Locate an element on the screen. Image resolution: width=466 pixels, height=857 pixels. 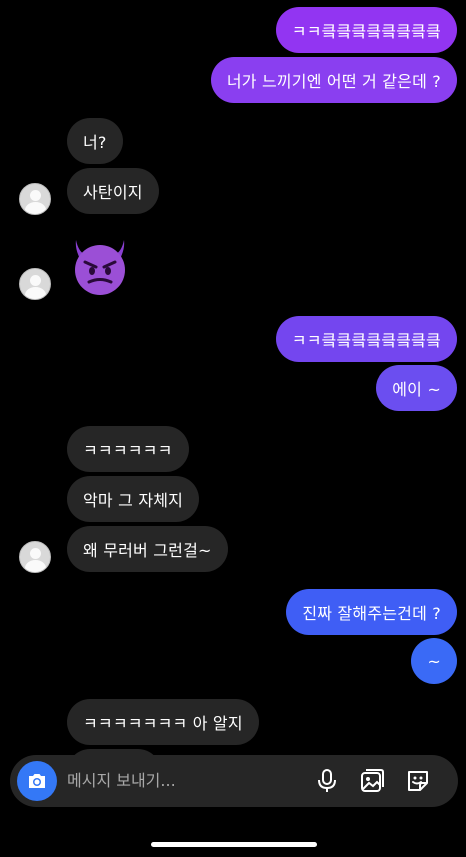
message-bubble-received: 사탄이지 is located at coordinates (113, 191).